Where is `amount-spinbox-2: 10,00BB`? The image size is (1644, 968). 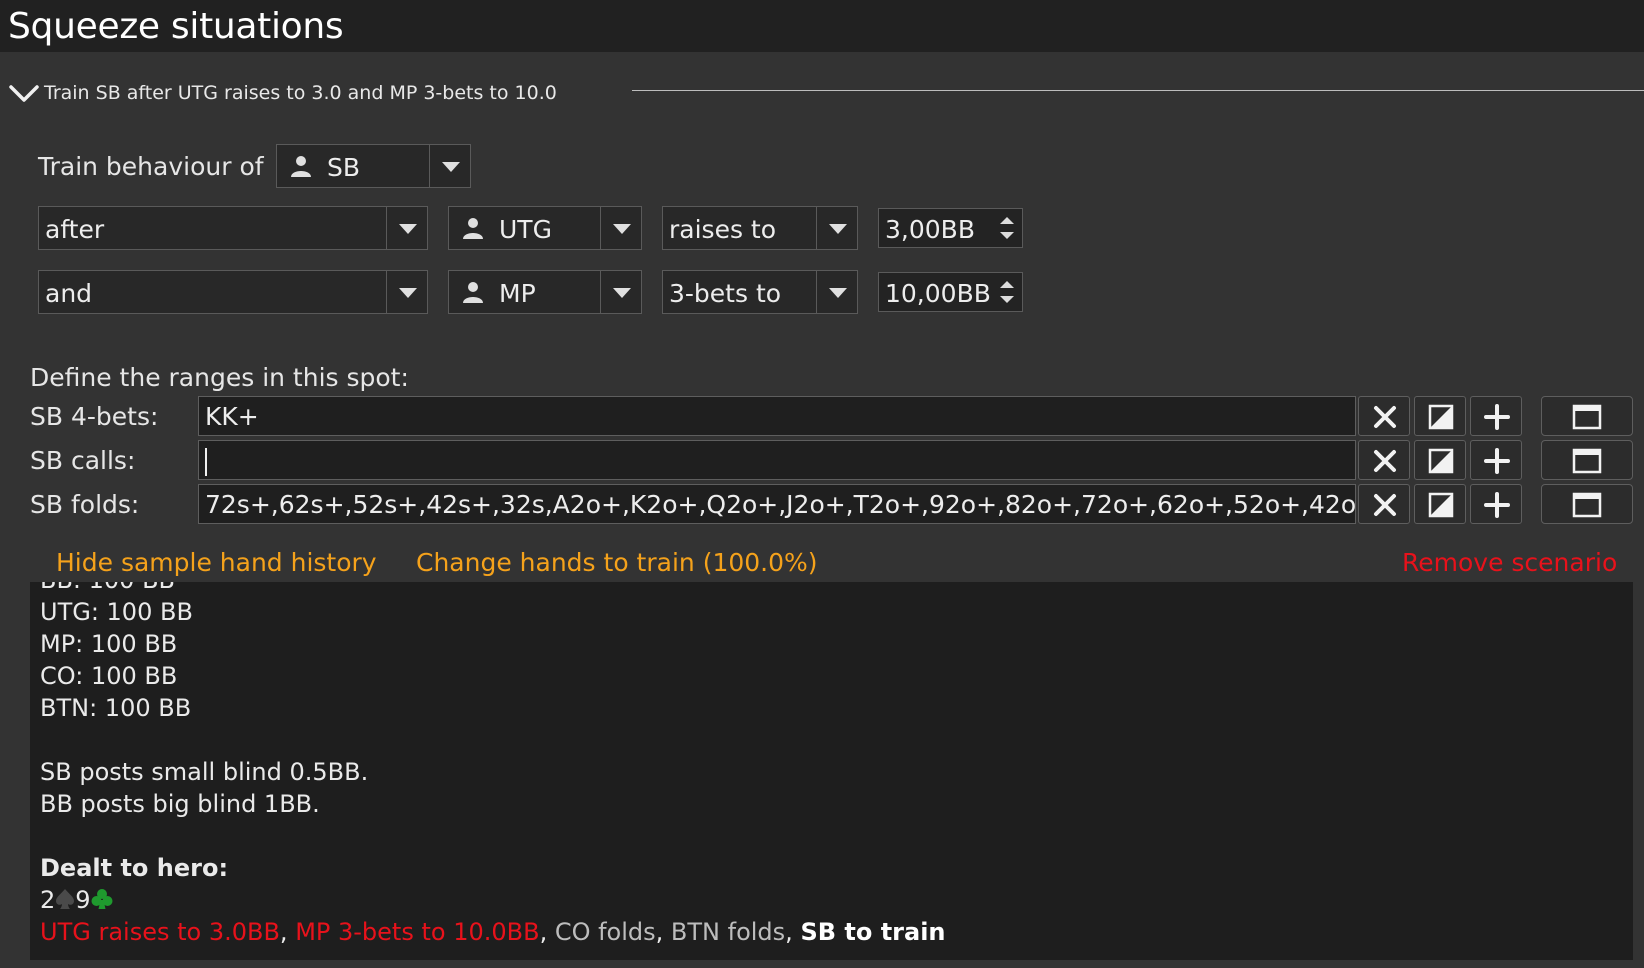
amount-spinbox-2: 10,00BB is located at coordinates (950, 292).